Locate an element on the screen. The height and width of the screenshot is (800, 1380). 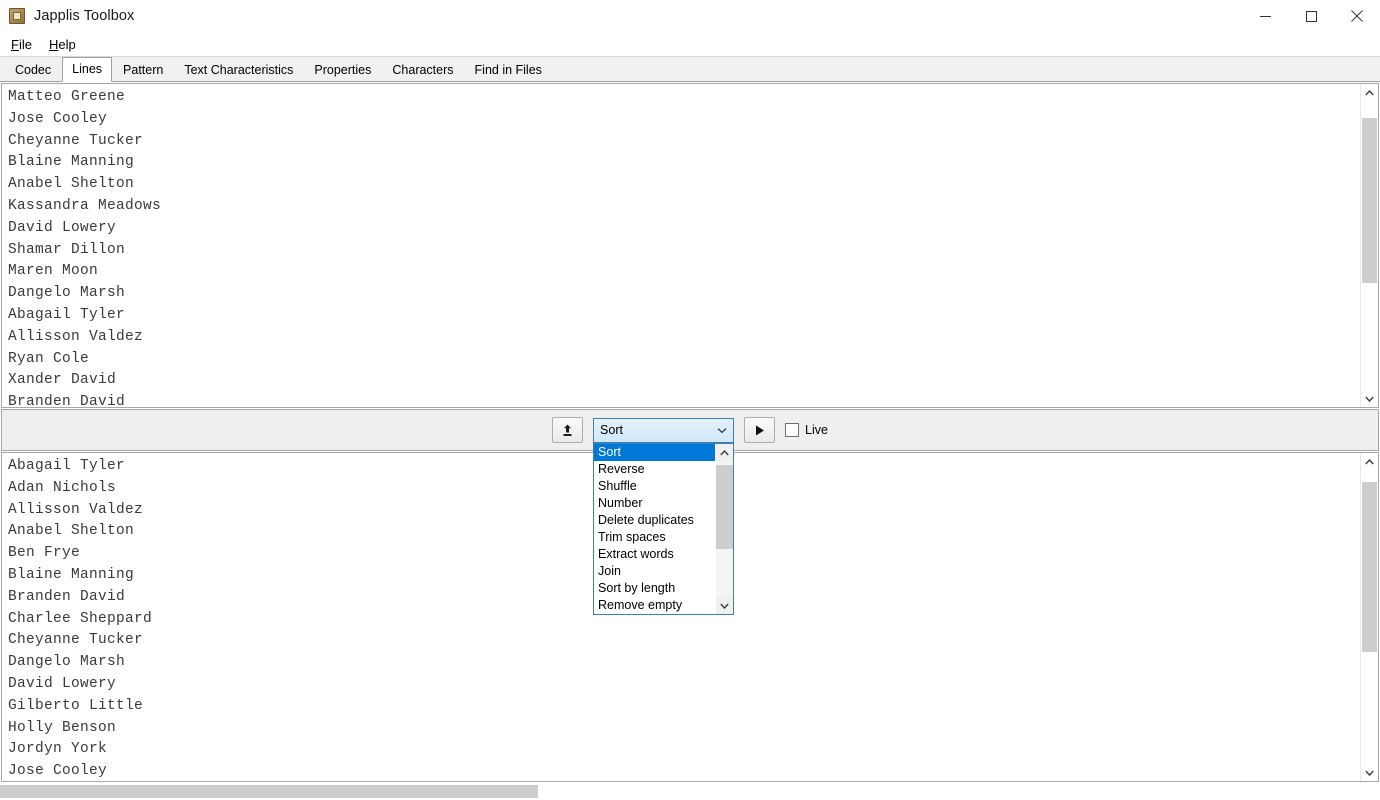
maximize-button is located at coordinates (1311, 16).